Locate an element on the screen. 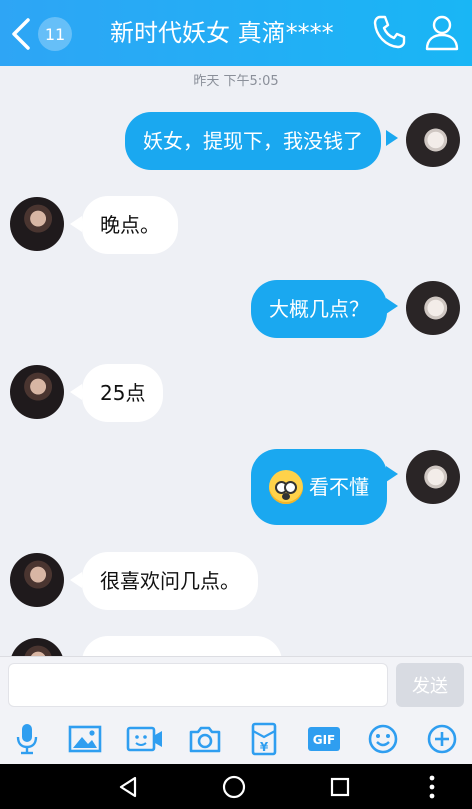 The height and width of the screenshot is (809, 472). more-button is located at coordinates (442, 739).